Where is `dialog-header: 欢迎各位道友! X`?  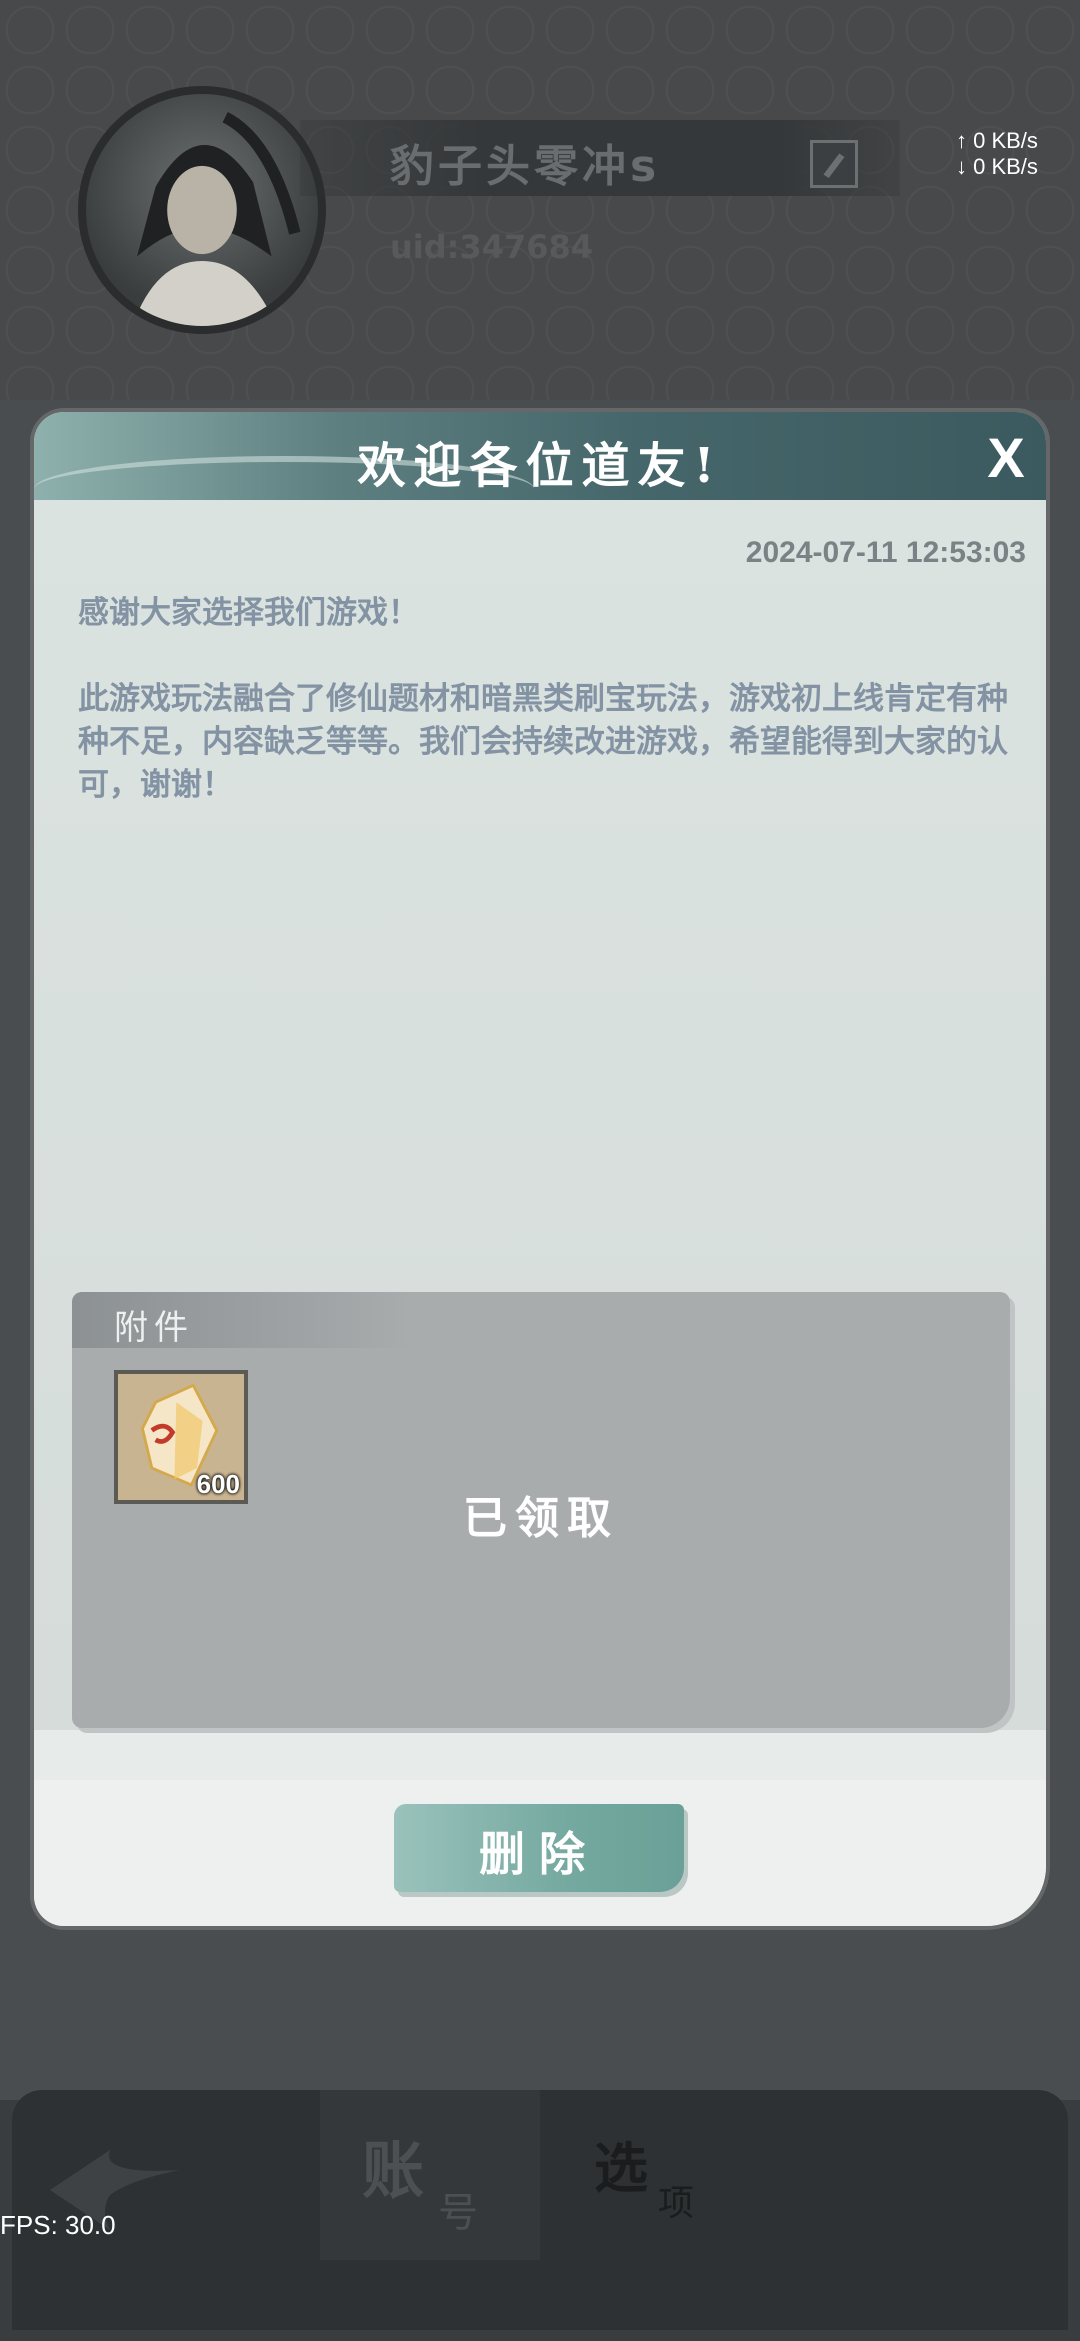
dialog-header: 欢迎各位道友! X is located at coordinates (540, 456).